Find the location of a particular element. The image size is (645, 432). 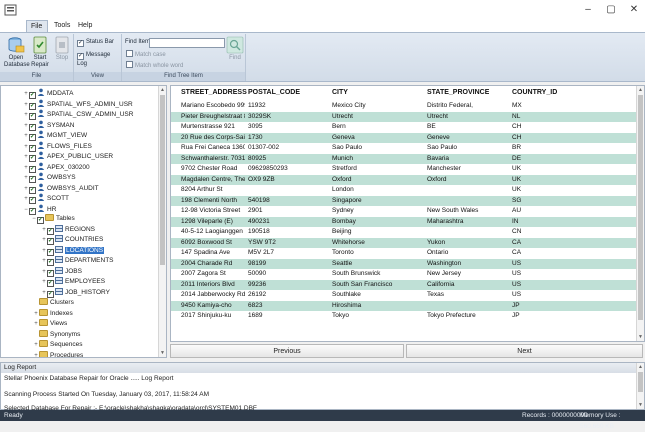

tree-node: + ✓ DEPARTMENTS is located at coordinates (77, 261).